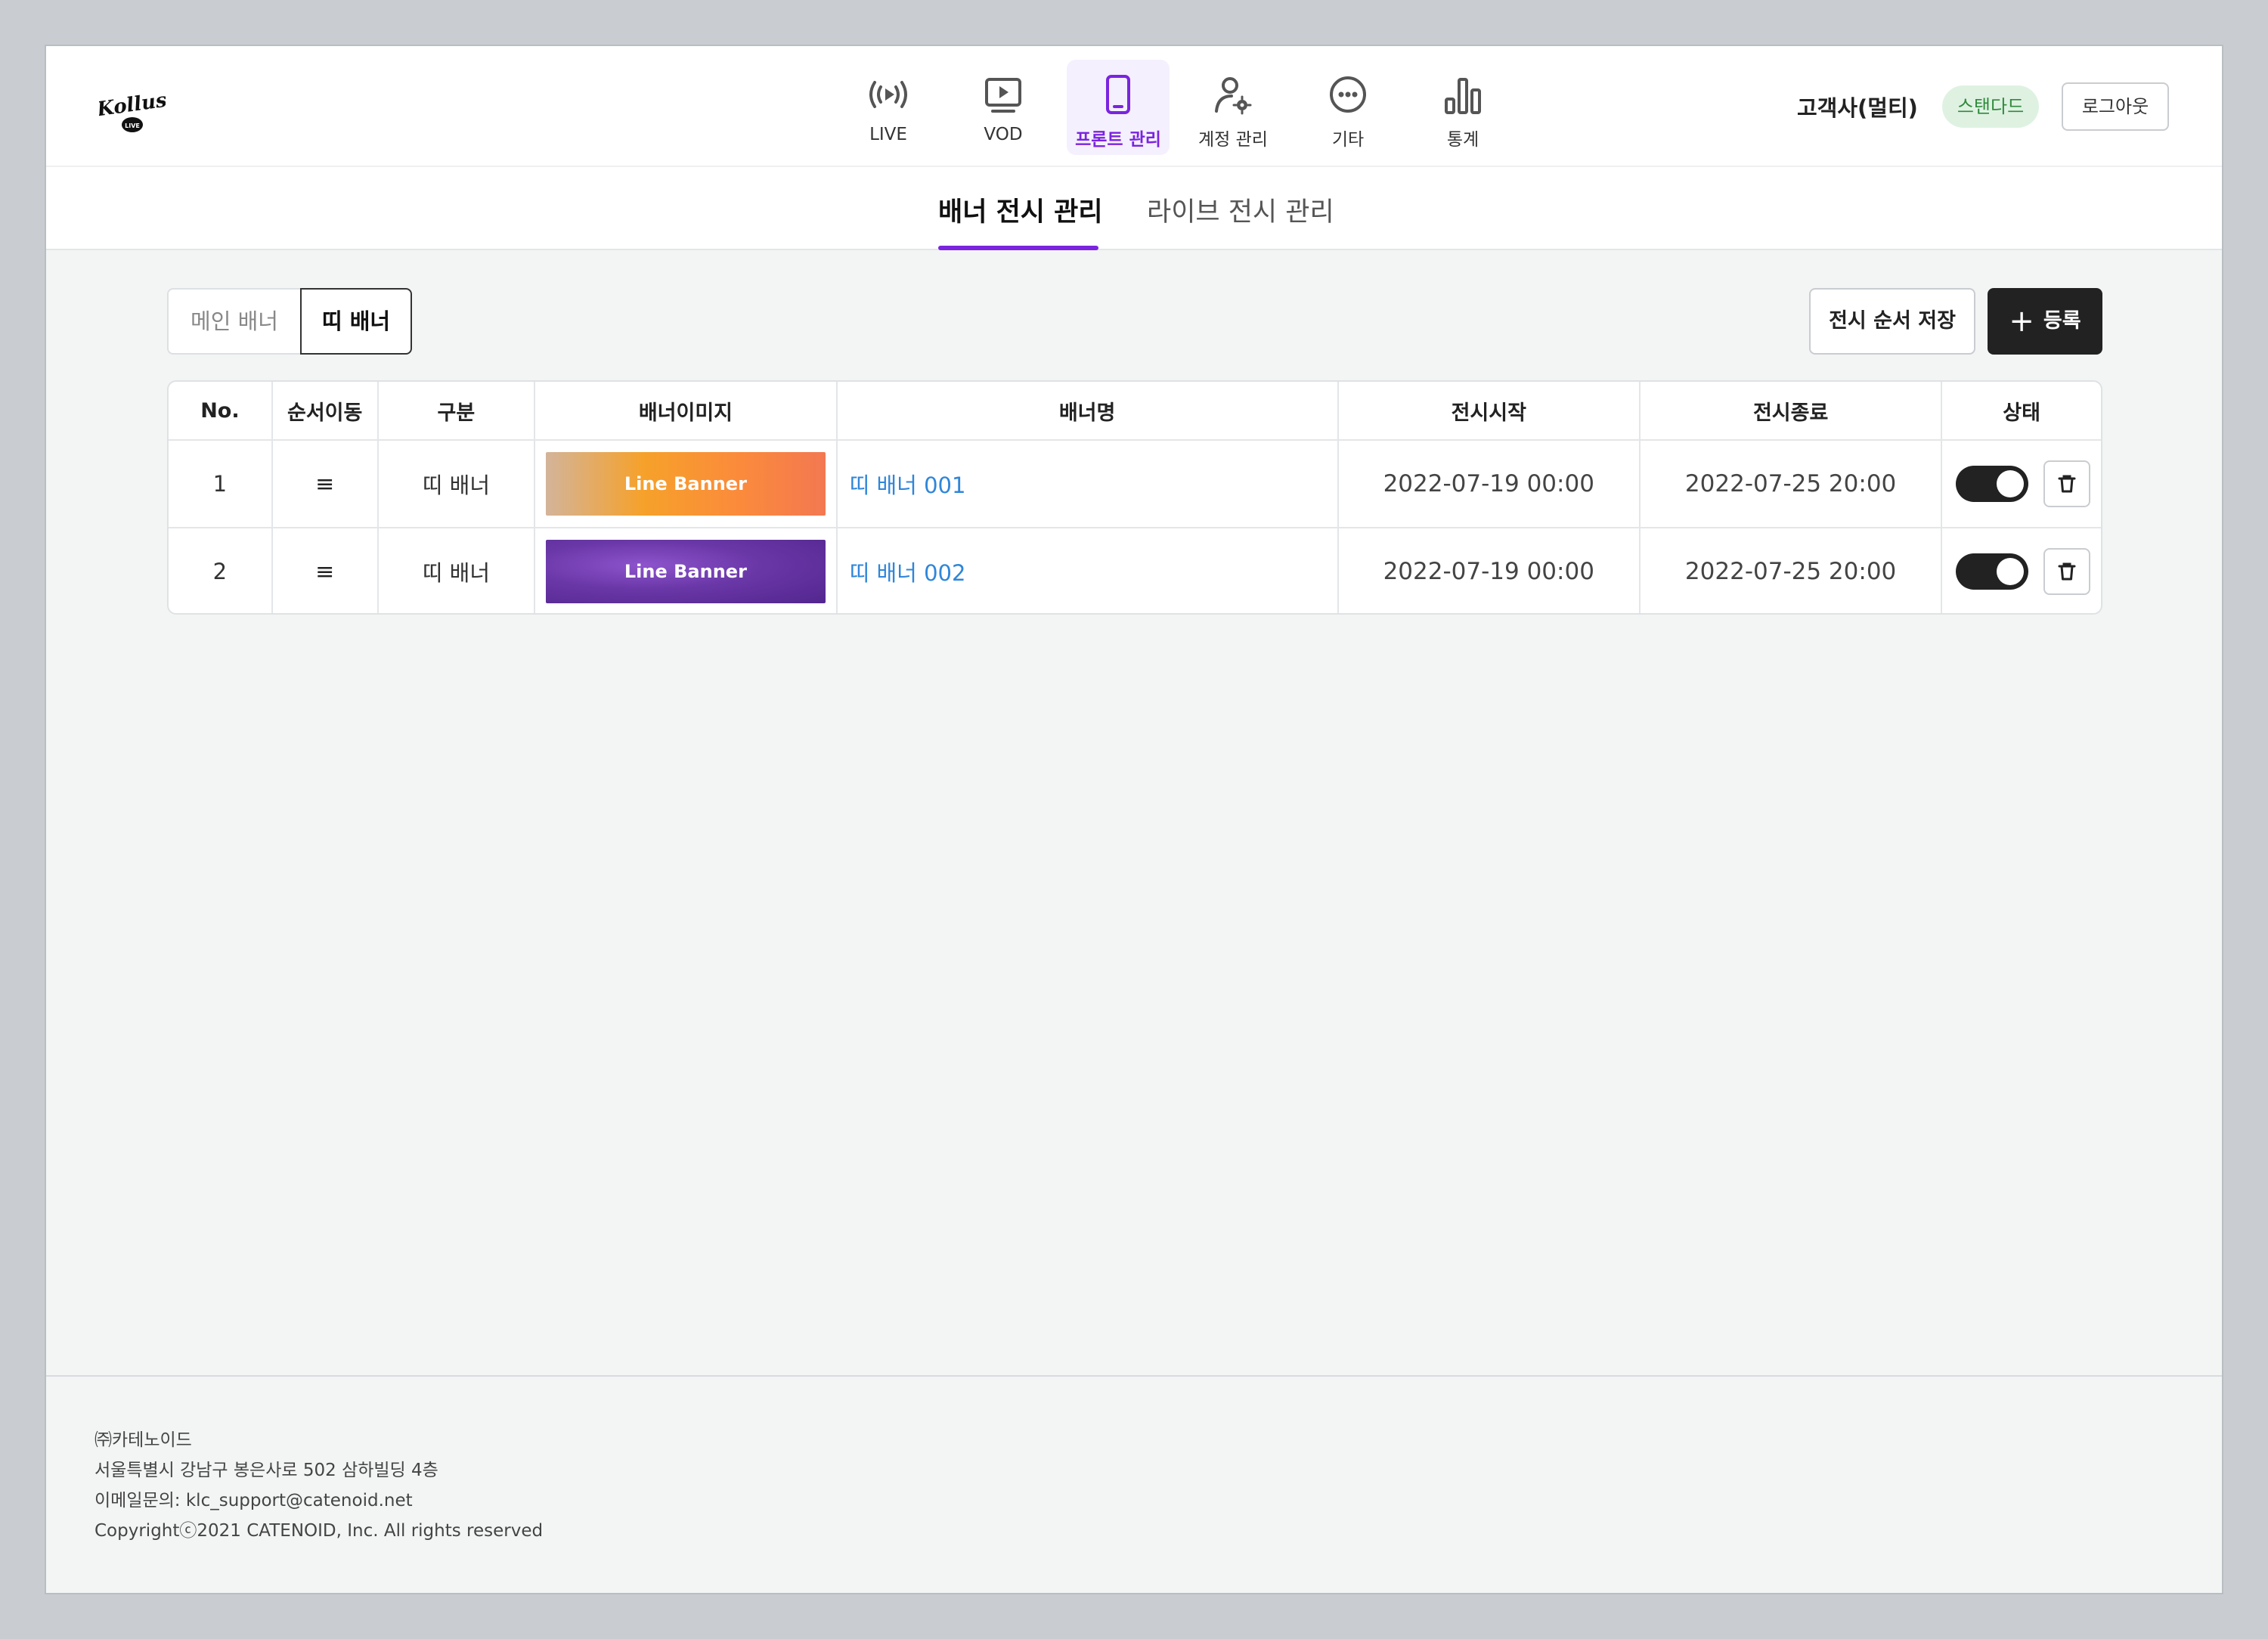  What do you see at coordinates (1462, 140) in the screenshot?
I see `nav-label: 통계` at bounding box center [1462, 140].